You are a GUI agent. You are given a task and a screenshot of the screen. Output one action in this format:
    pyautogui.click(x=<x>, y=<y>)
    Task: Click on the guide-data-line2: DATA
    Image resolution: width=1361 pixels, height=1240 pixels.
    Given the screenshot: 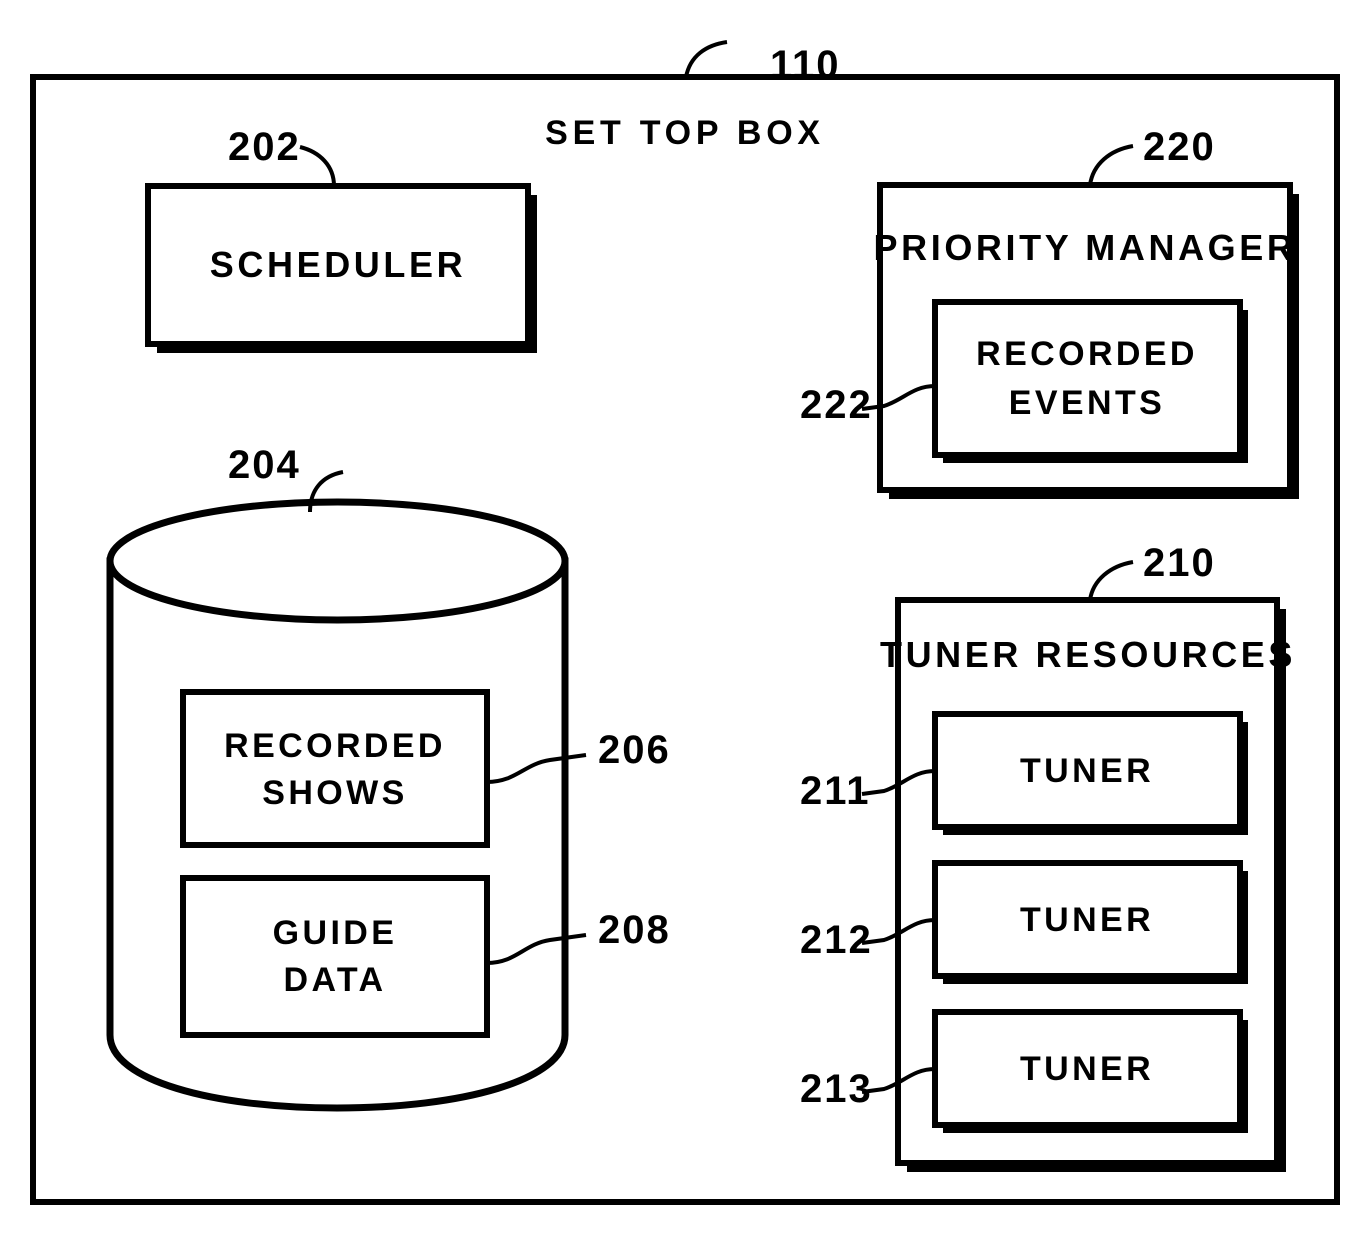 What is the action you would take?
    pyautogui.click(x=335, y=979)
    